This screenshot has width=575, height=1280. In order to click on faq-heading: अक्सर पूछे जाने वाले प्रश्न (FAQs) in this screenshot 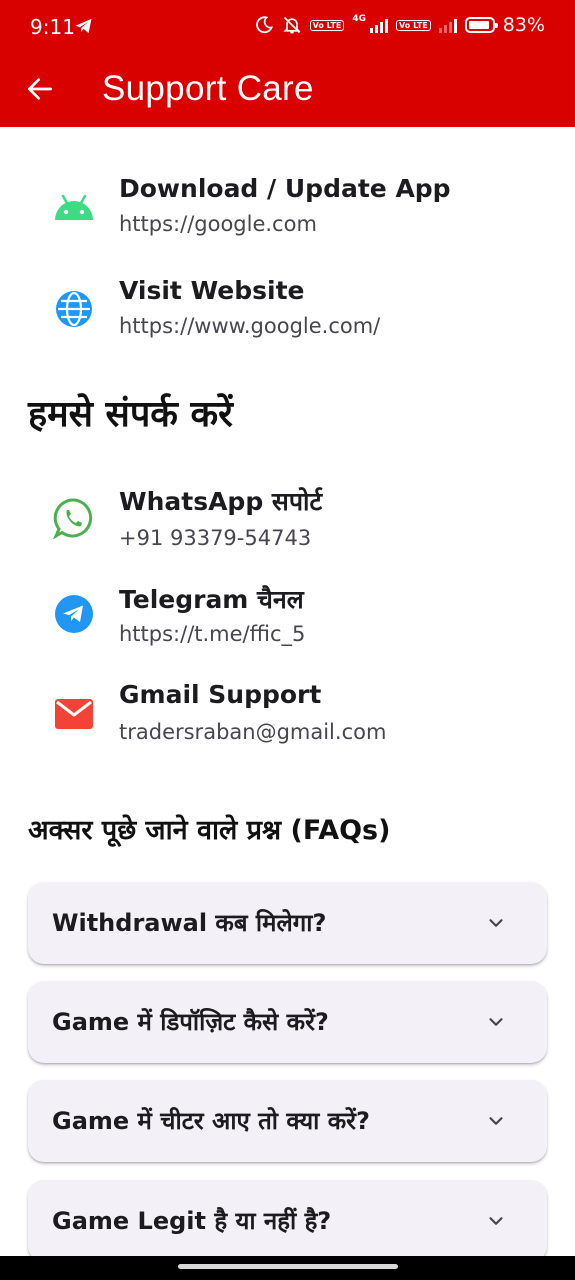, I will do `click(209, 830)`.